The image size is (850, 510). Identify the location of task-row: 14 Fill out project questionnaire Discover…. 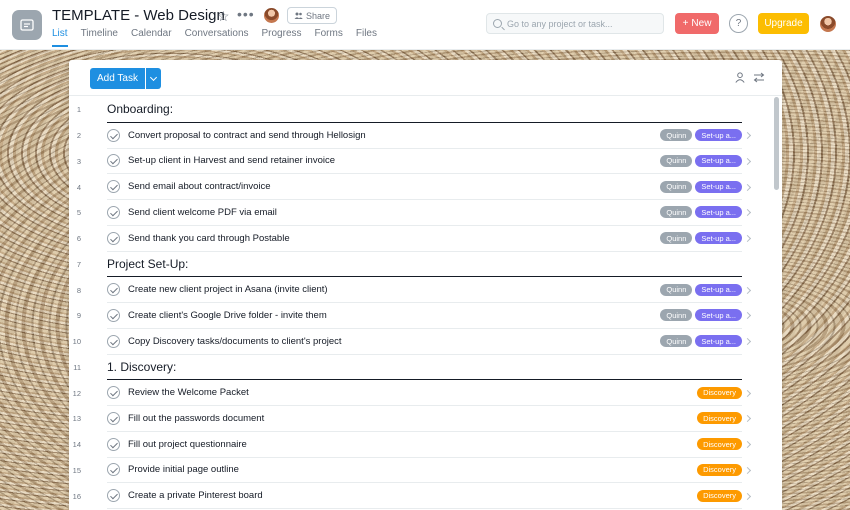
(421, 445).